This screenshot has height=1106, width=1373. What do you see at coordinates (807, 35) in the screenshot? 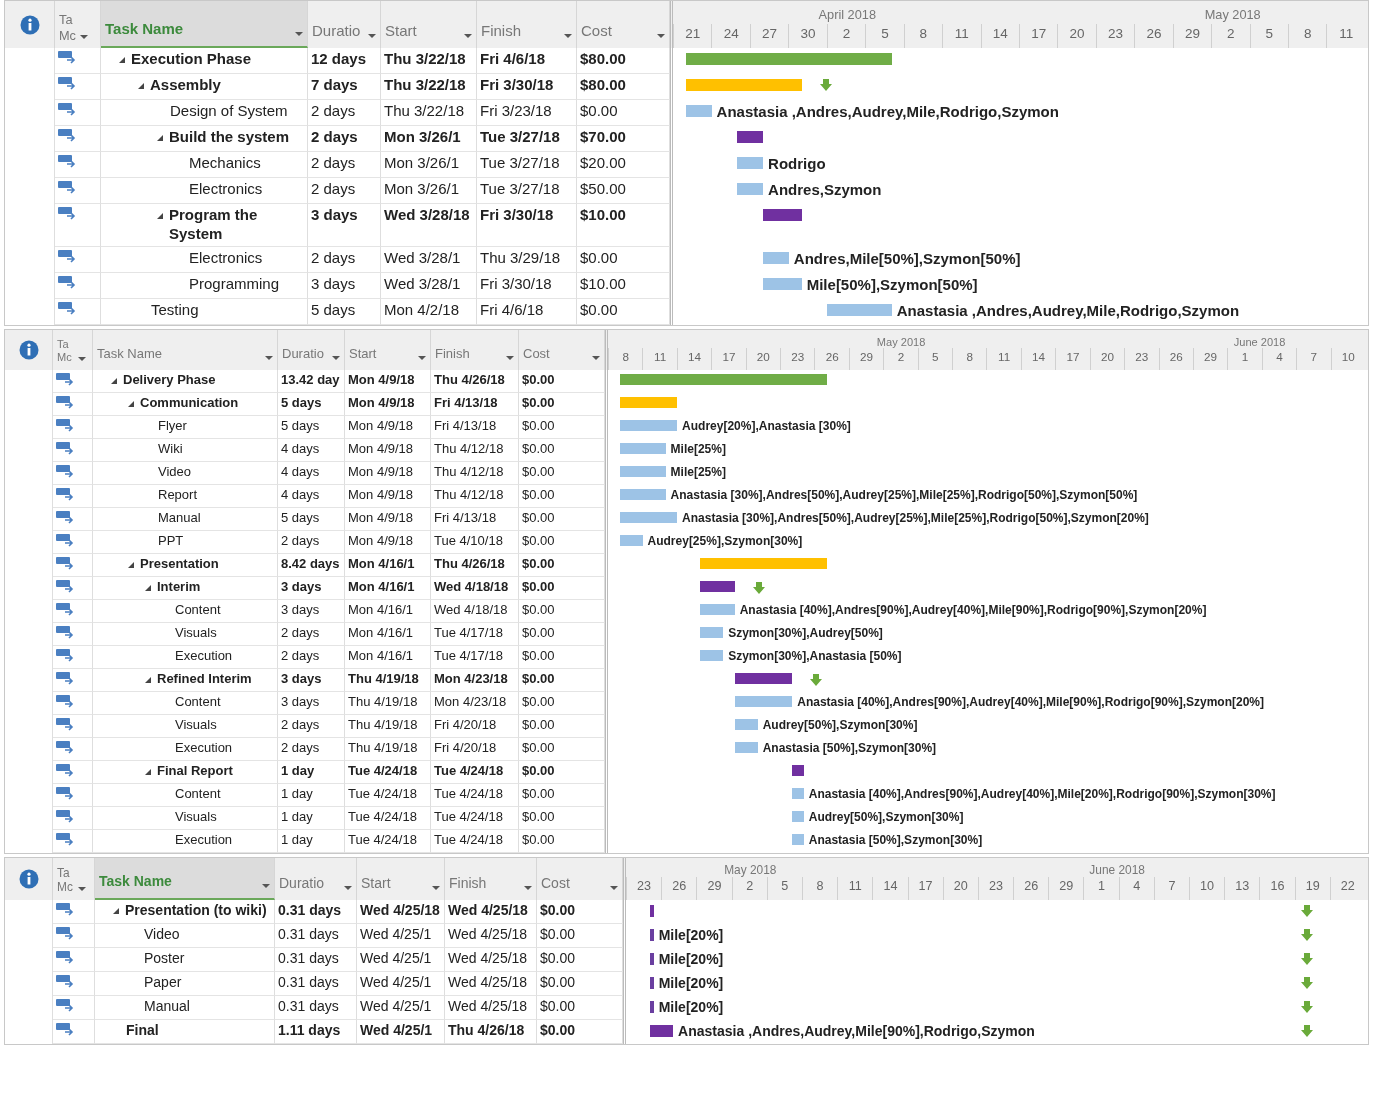
I see `day-label: 30` at bounding box center [807, 35].